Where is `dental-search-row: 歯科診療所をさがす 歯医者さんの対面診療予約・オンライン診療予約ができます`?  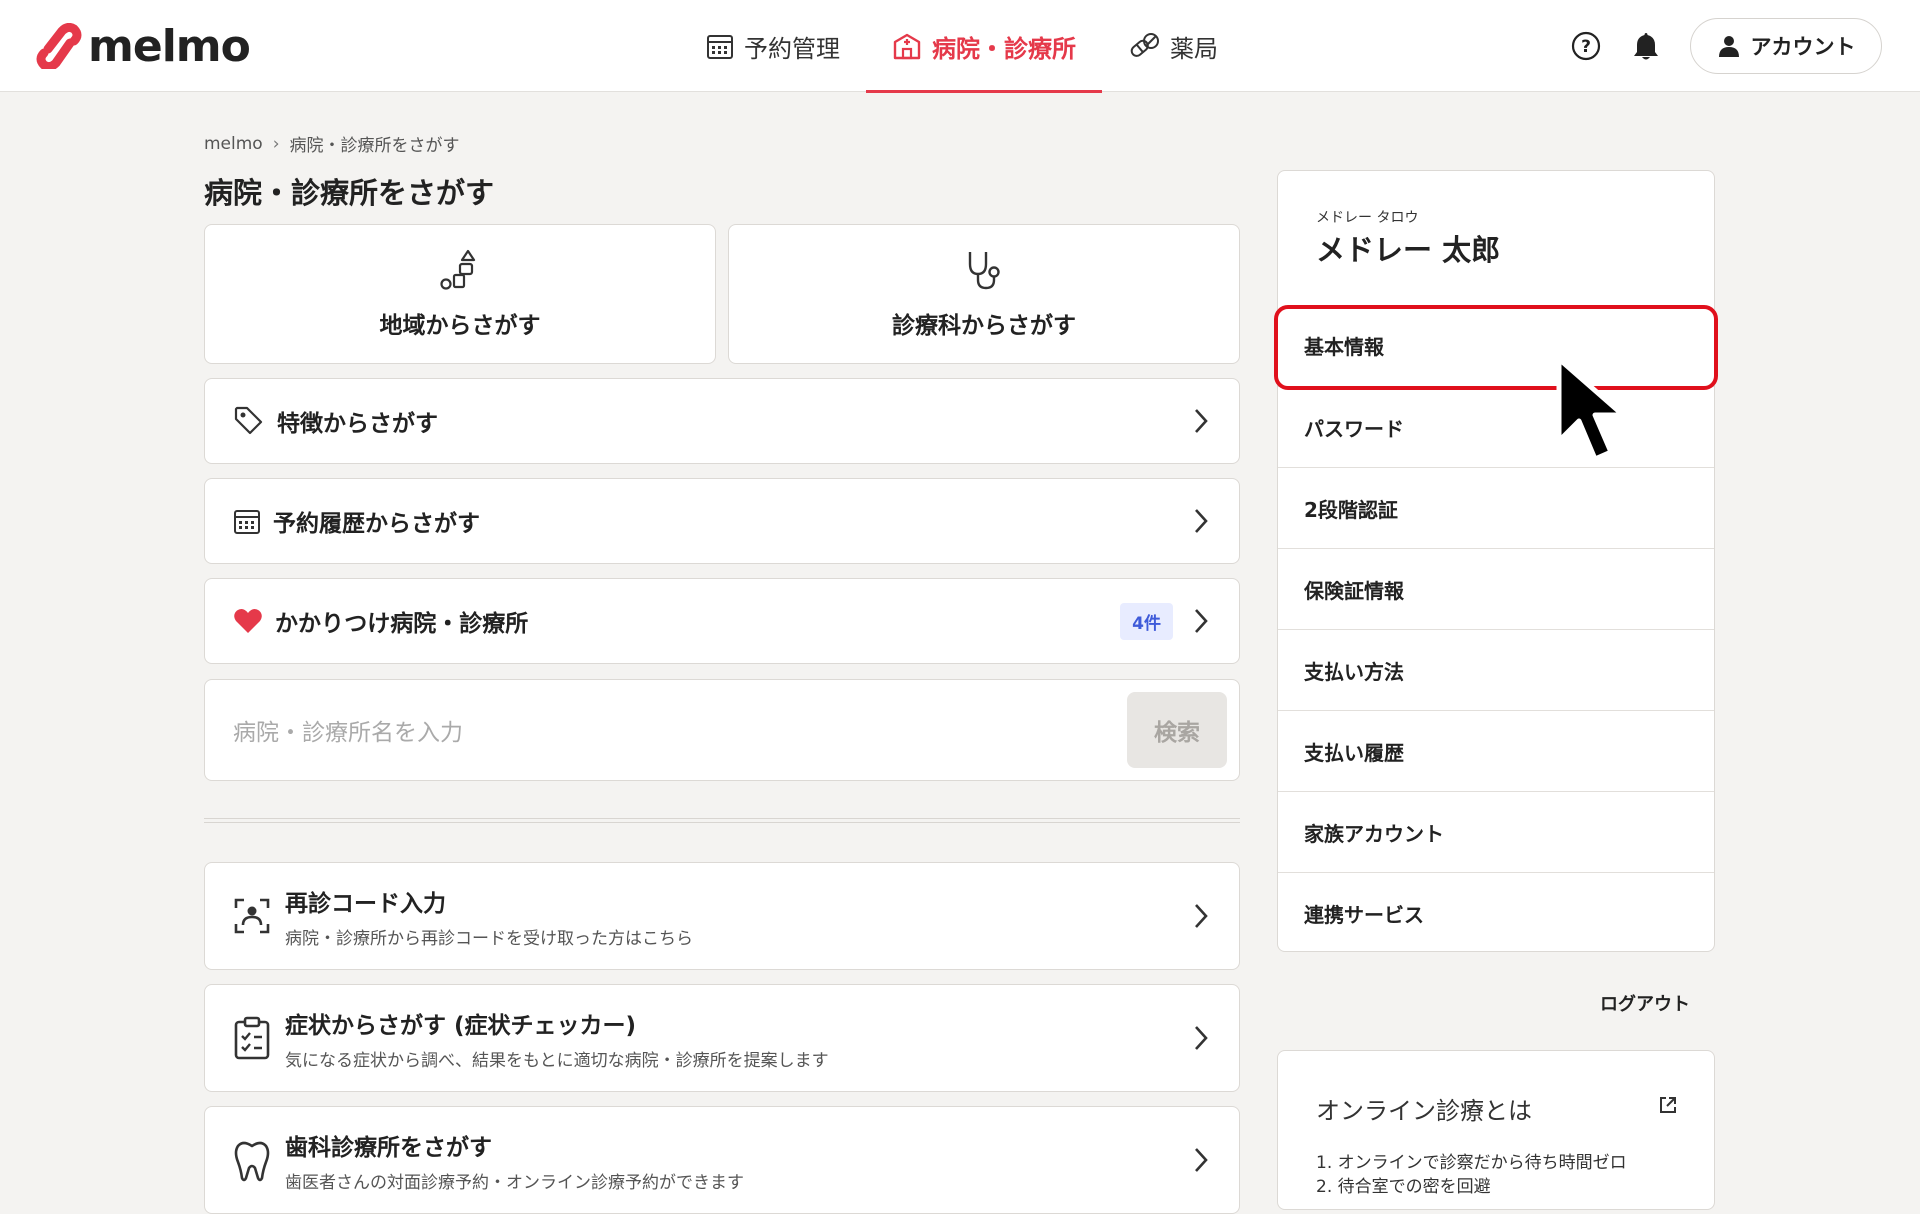
dental-search-row: 歯科診療所をさがす 歯医者さんの対面診療予約・オンライン診療予約ができます is located at coordinates (722, 1160).